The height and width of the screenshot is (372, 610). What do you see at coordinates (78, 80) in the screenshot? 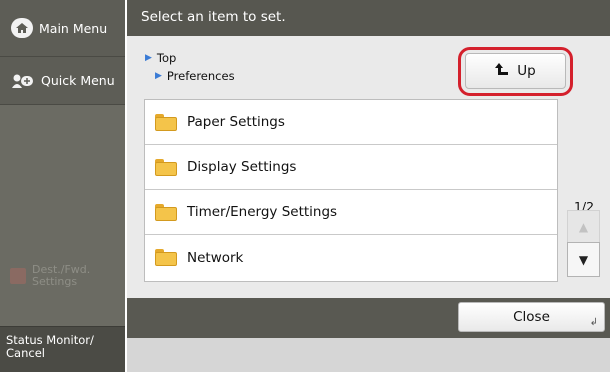
I see `quick-menu-label: Quick Menu` at bounding box center [78, 80].